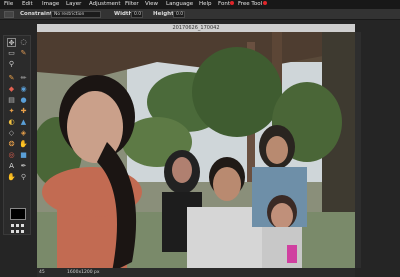  I want to click on menu-free-tool: Free Tool, so click(252, 4).